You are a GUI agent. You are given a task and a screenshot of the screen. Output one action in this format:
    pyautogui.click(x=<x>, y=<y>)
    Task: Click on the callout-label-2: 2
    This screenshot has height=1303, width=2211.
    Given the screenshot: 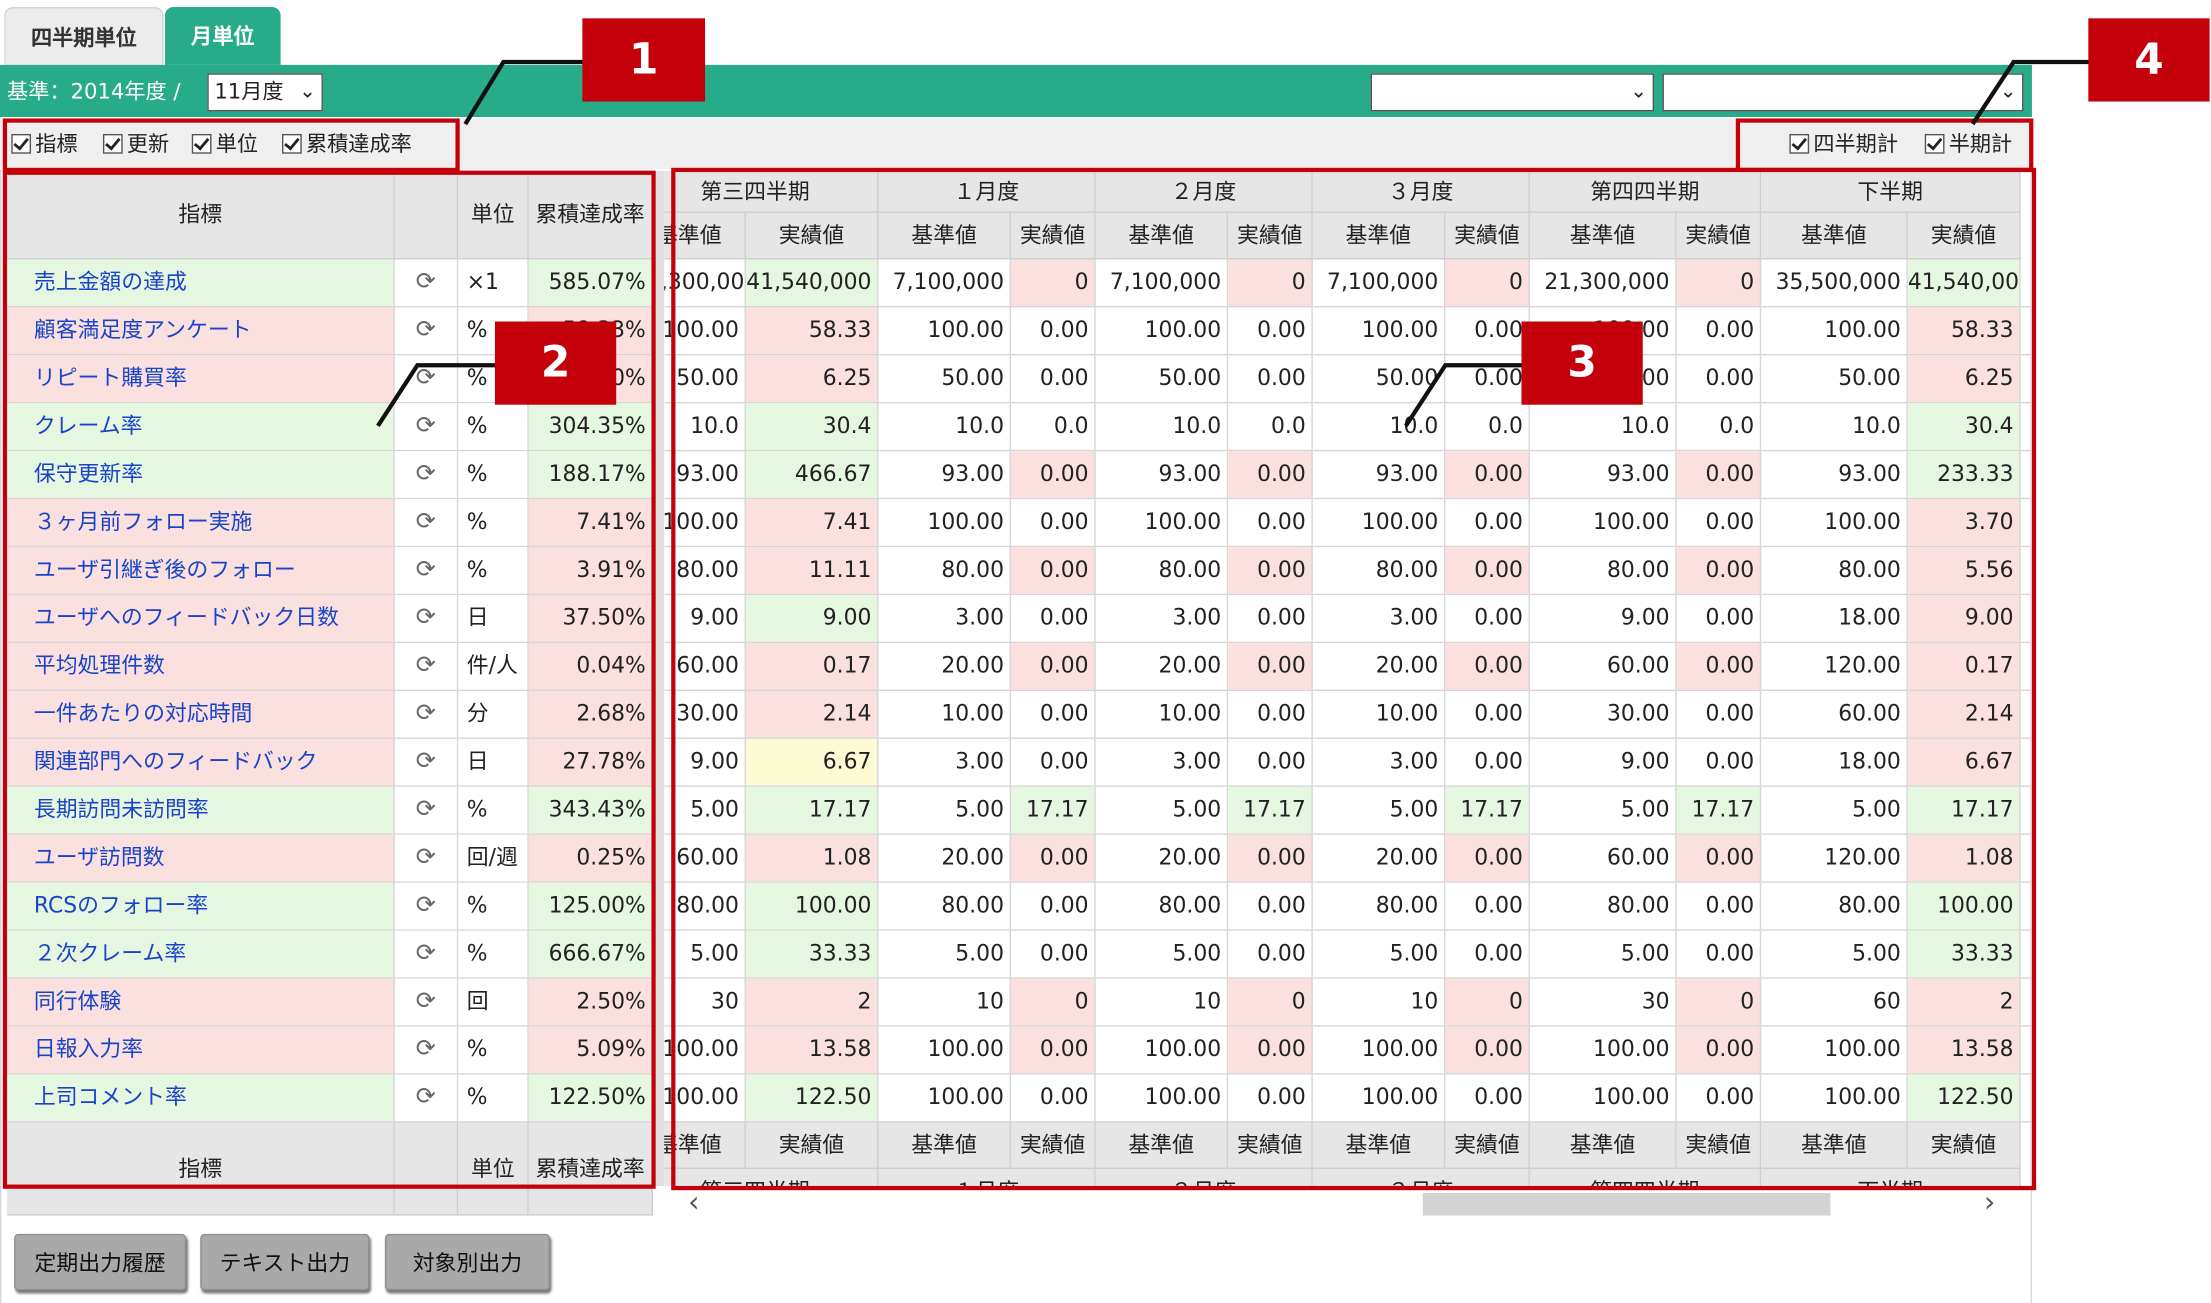 What is the action you would take?
    pyautogui.click(x=555, y=363)
    